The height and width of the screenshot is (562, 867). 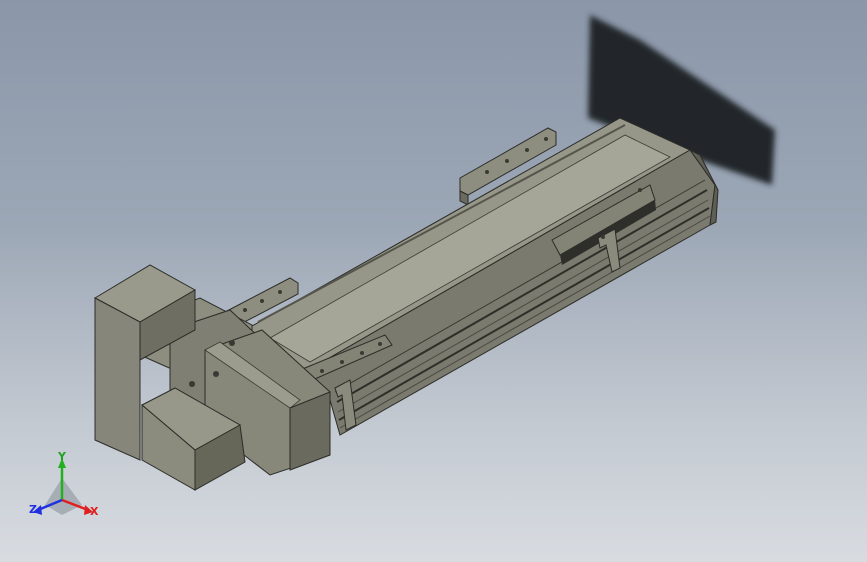 What do you see at coordinates (33, 509) in the screenshot?
I see `z-axis-label: Z` at bounding box center [33, 509].